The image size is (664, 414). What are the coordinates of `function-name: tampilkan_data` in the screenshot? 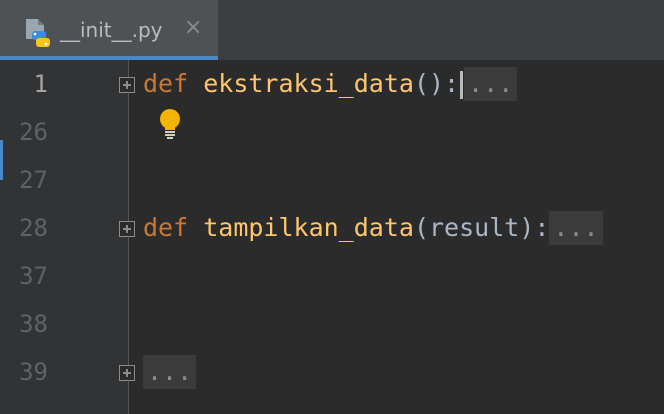 It's located at (308, 227).